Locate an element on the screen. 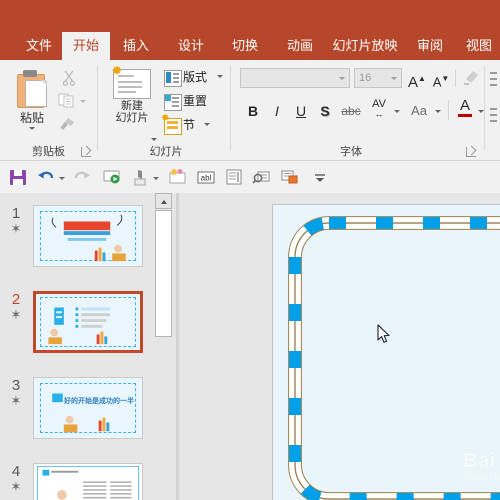  thumbnail-row-2: 2 ✶ is located at coordinates (77, 323).